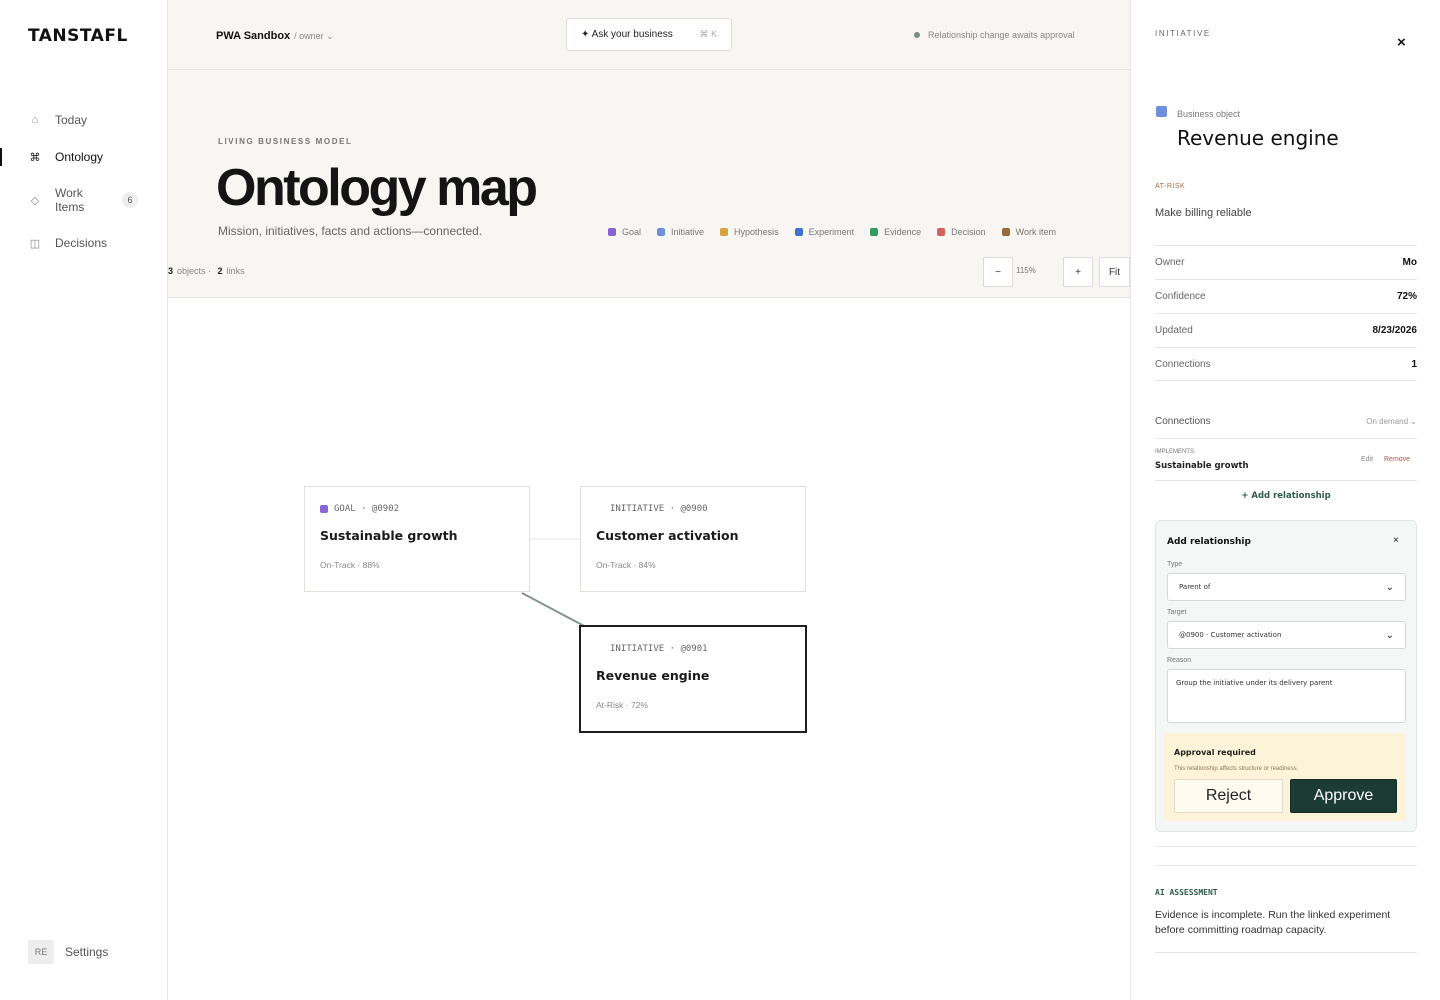 This screenshot has height=1000, width=1440. What do you see at coordinates (554, 610) in the screenshot?
I see `edge-goal-to-revenue-engine` at bounding box center [554, 610].